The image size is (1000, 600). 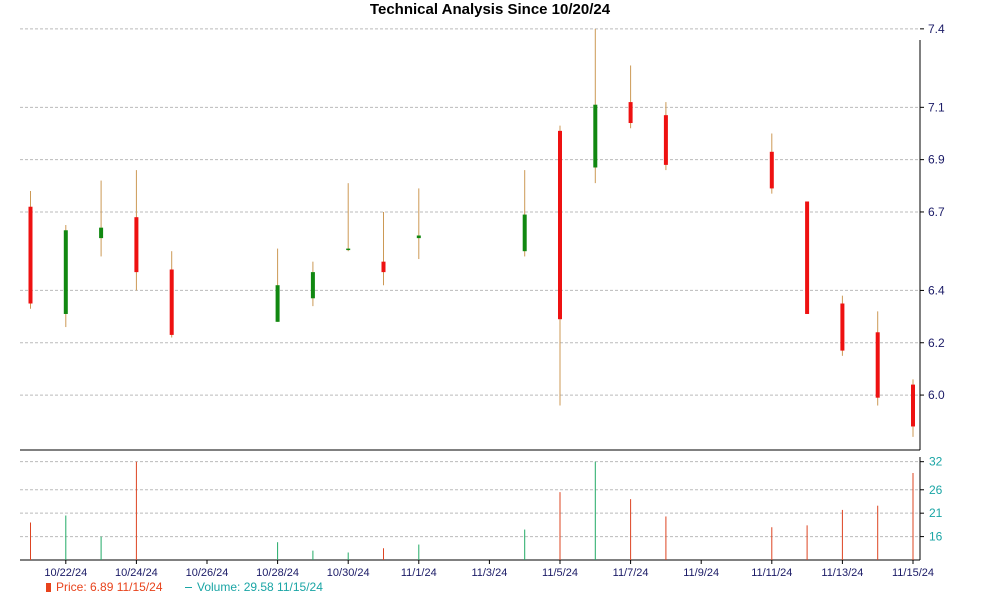 I want to click on x-tick-label: 10/30/24, so click(x=348, y=573).